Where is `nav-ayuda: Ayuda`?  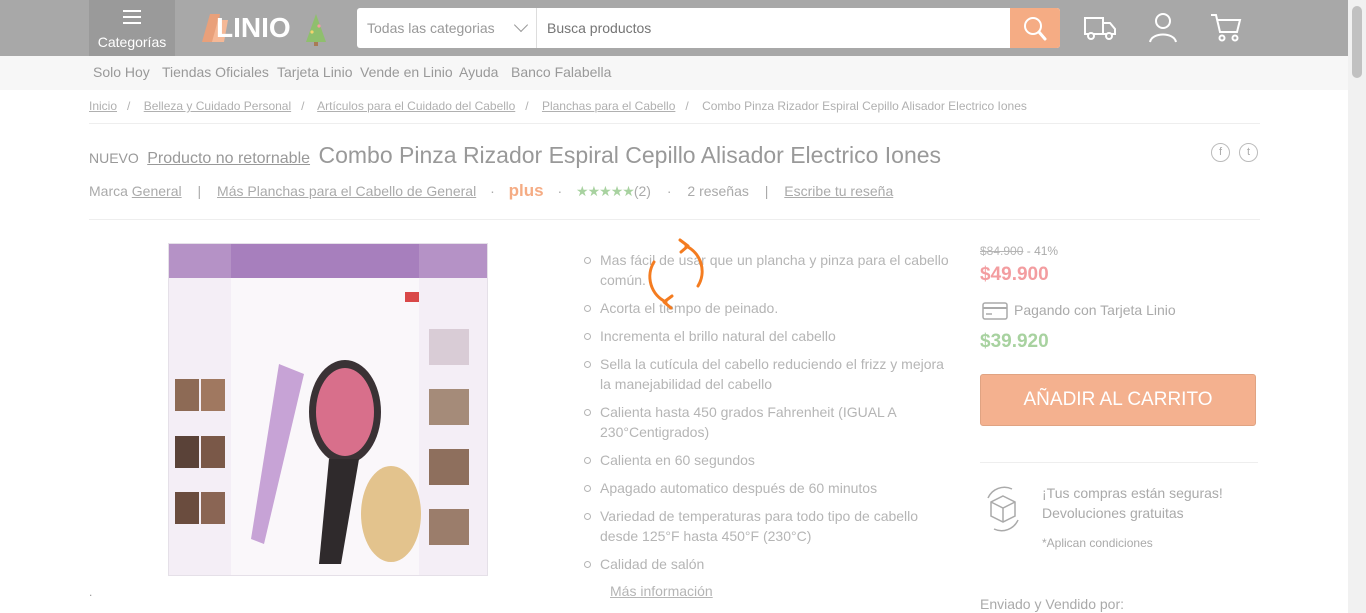
nav-ayuda: Ayuda is located at coordinates (478, 72).